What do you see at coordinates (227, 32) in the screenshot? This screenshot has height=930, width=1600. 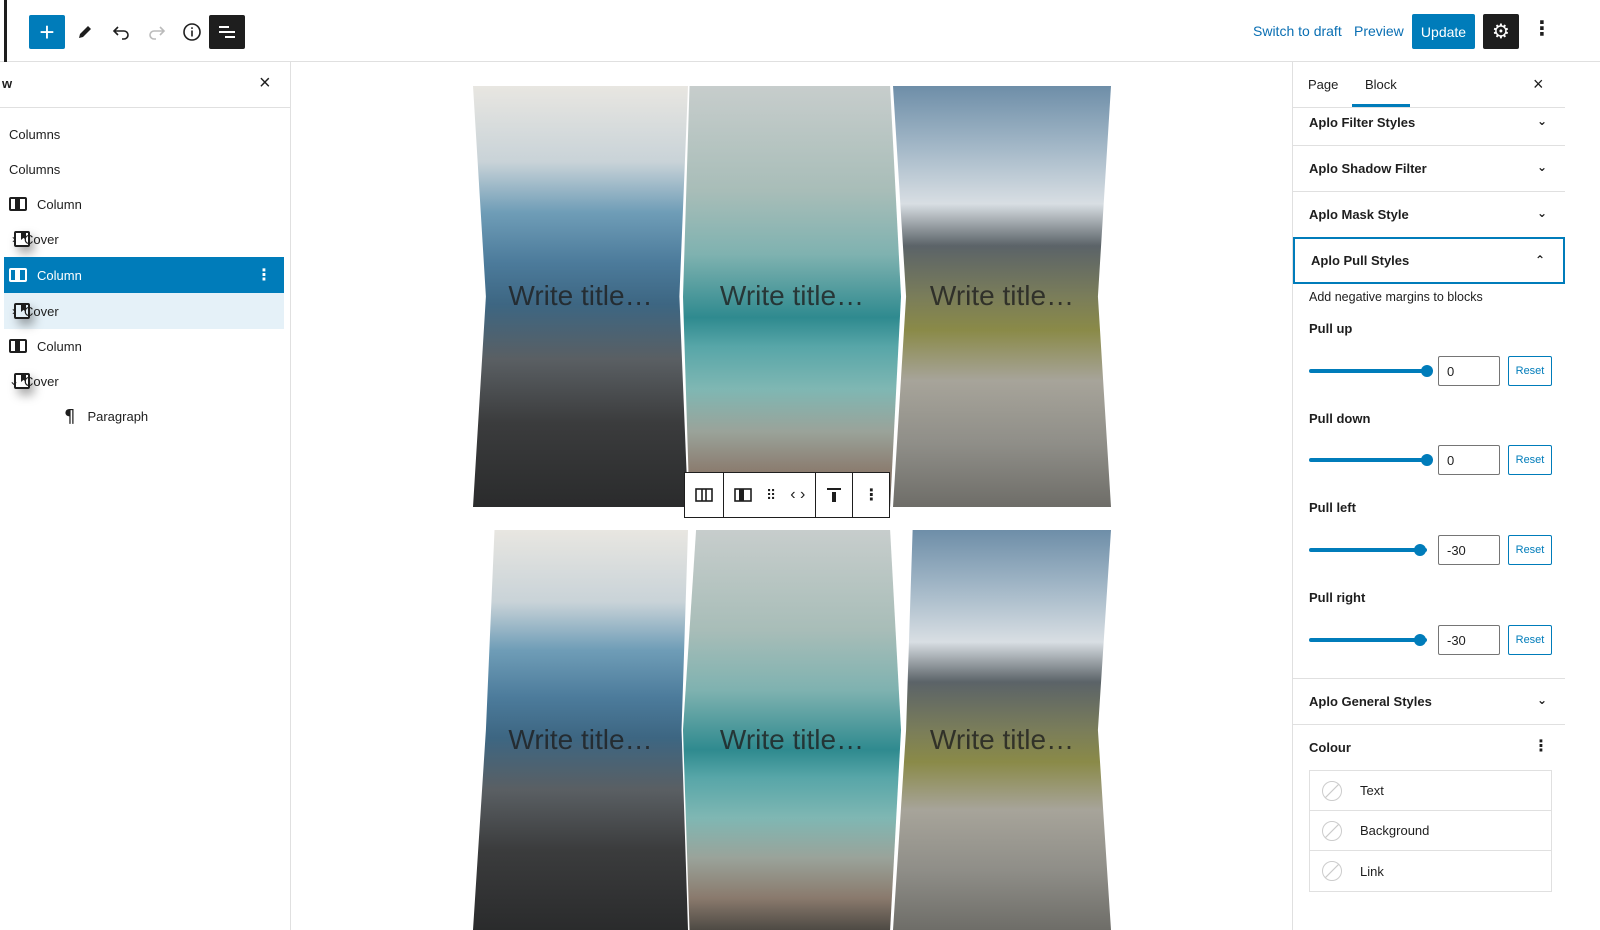 I see `list-view-button` at bounding box center [227, 32].